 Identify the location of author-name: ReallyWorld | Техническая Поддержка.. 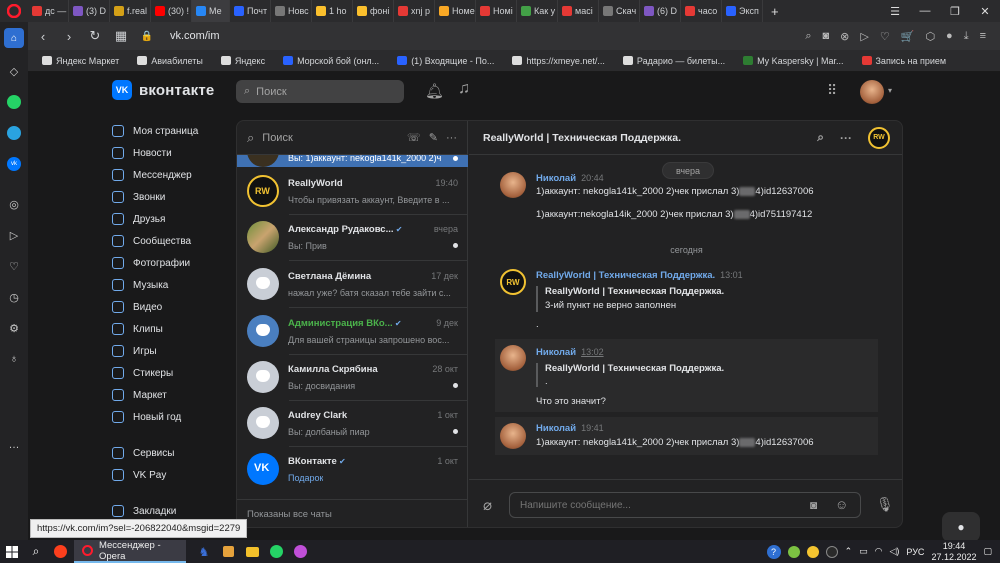
(625, 275).